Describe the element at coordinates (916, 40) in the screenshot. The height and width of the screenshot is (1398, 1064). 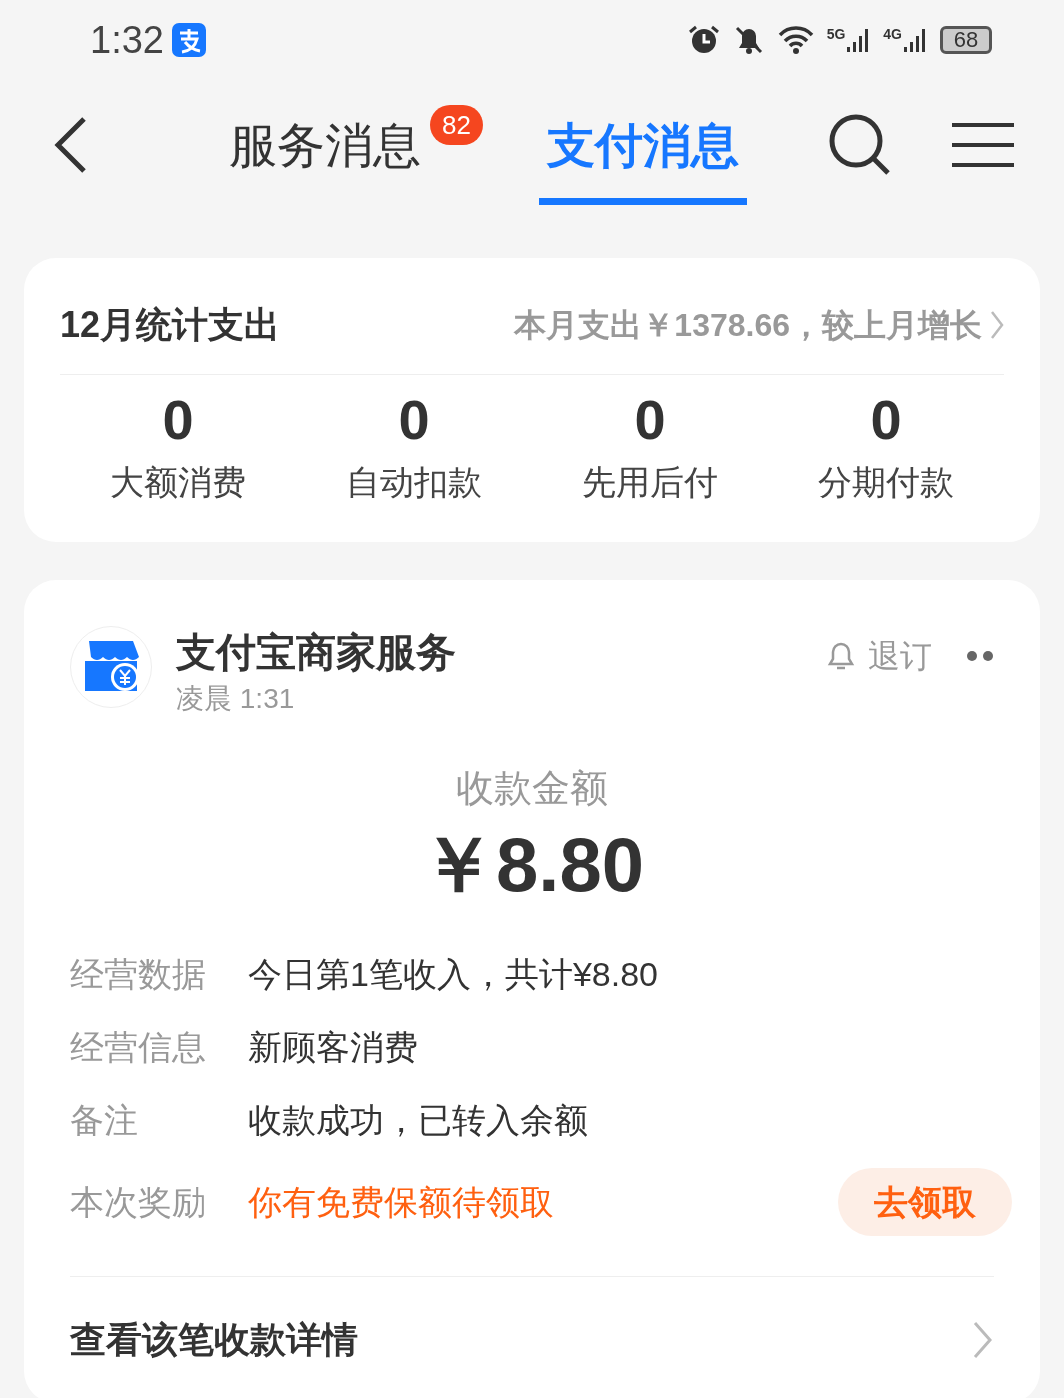
I see `signal-icon` at that location.